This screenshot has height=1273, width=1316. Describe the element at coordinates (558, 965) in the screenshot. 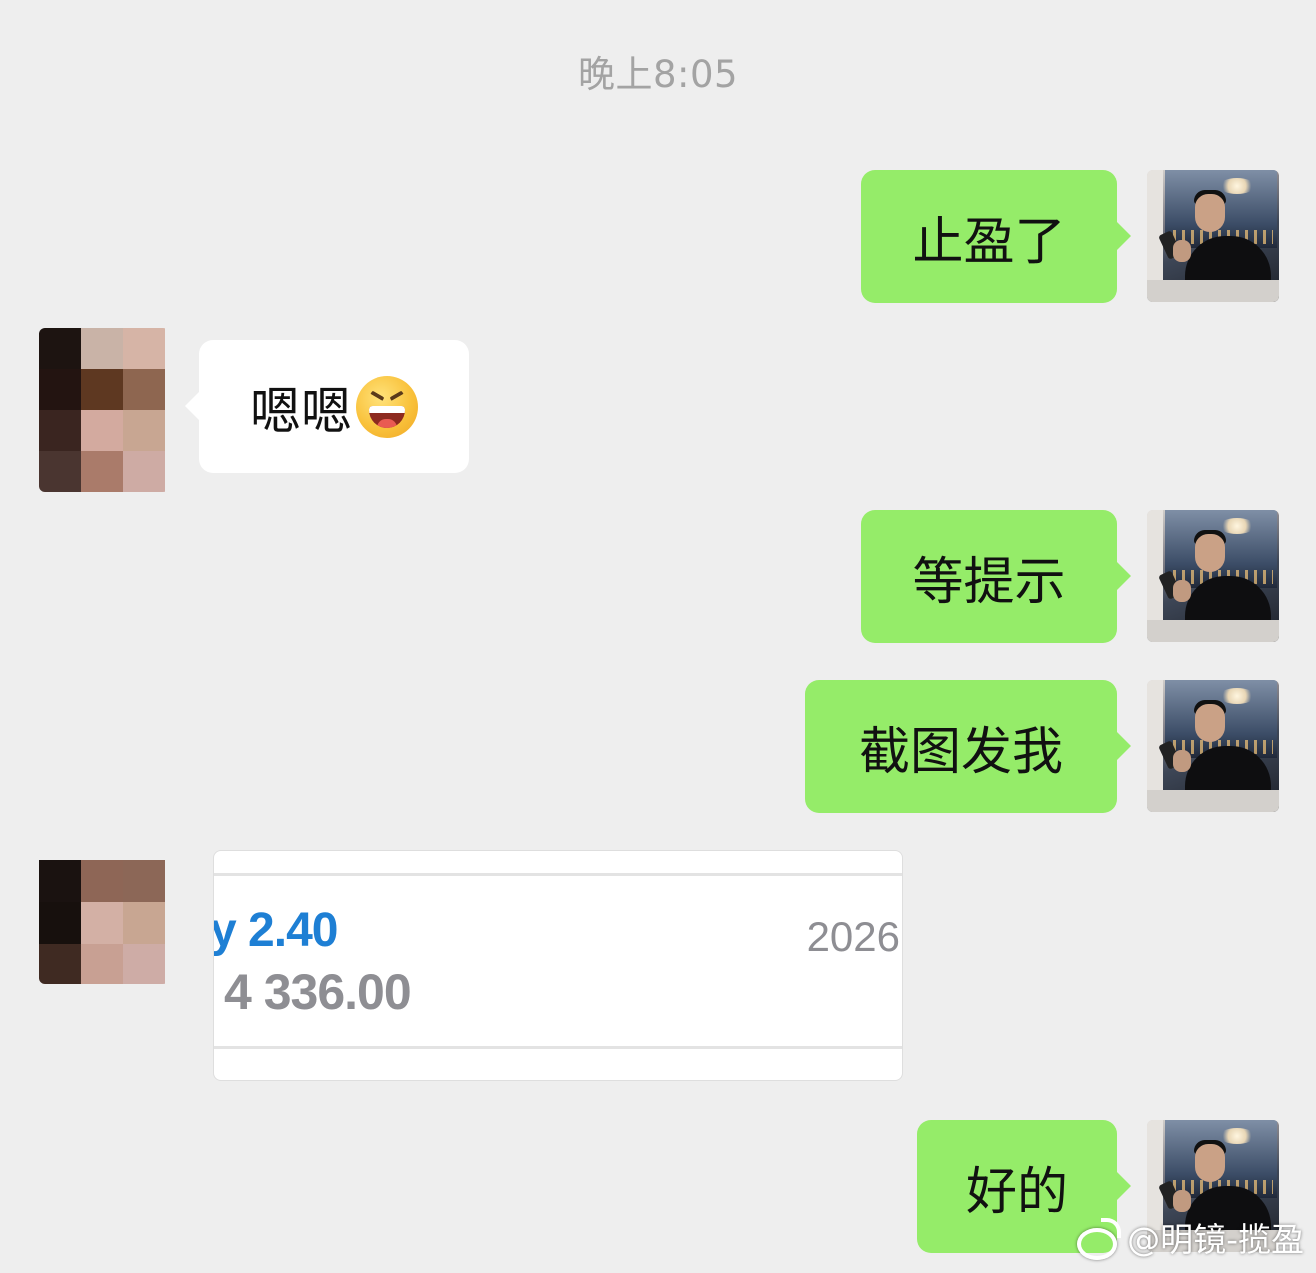

I see `trade-screenshot-image: y 2.40 2026 4 336.00` at that location.